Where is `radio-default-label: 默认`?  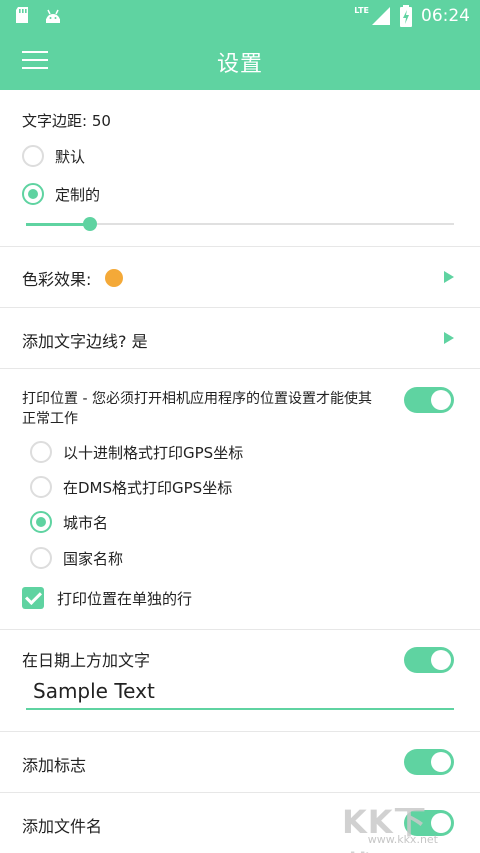
radio-default-label: 默认 is located at coordinates (70, 156).